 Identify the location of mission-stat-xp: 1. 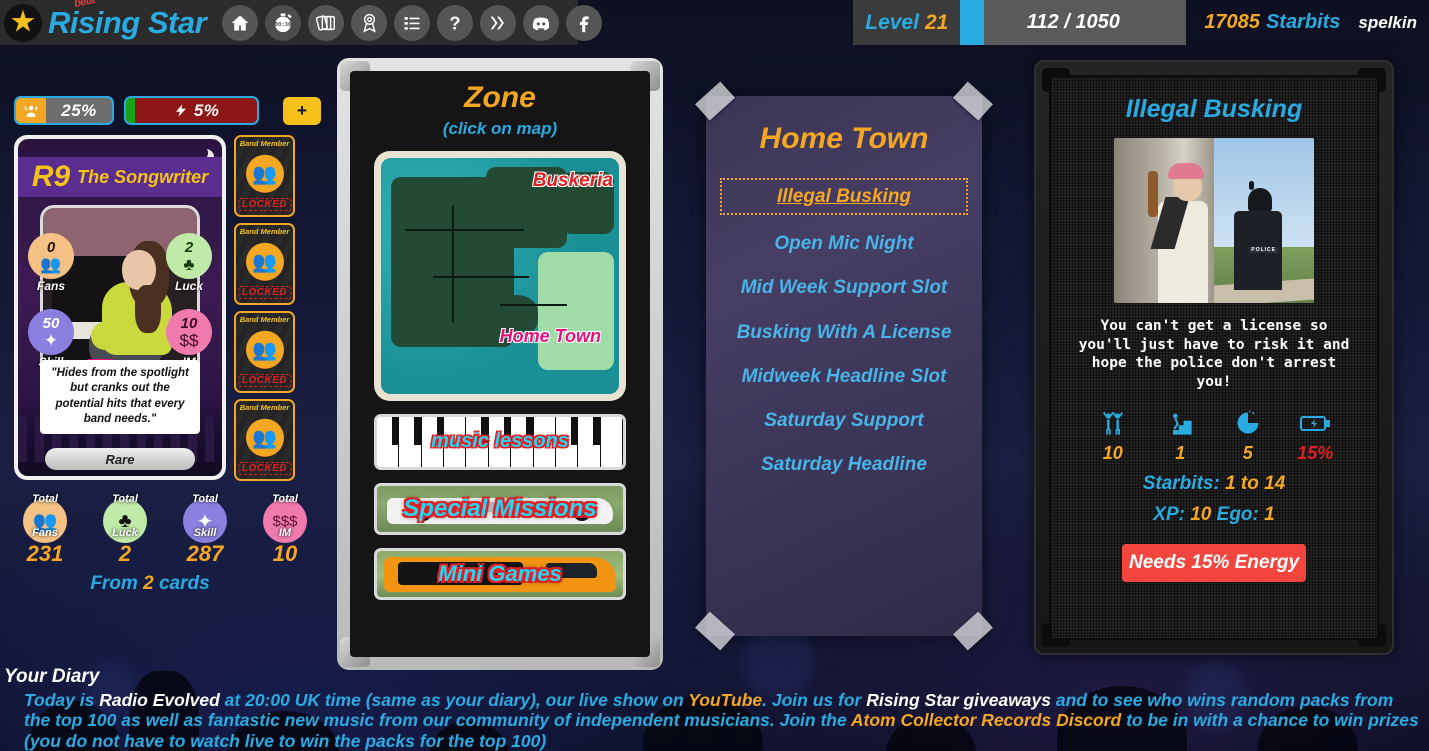
(1180, 435).